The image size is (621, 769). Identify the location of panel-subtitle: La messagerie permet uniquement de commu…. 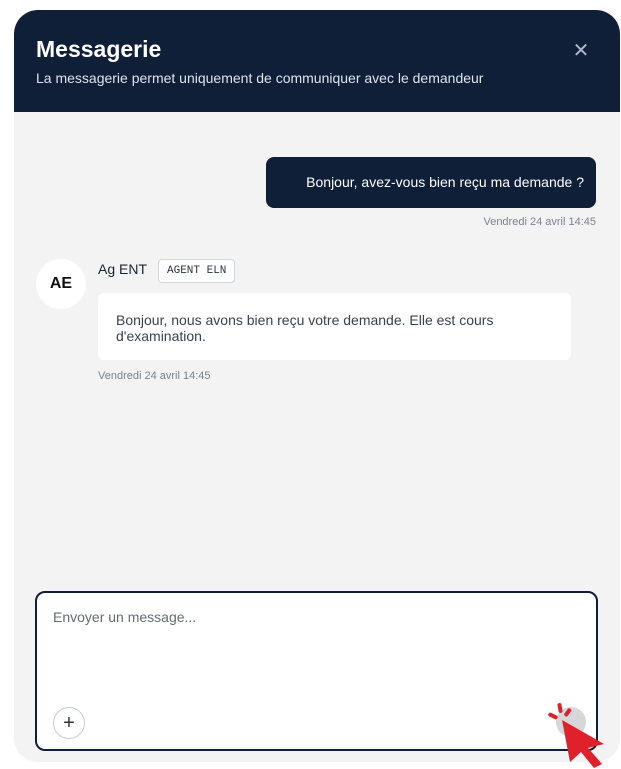
(260, 78).